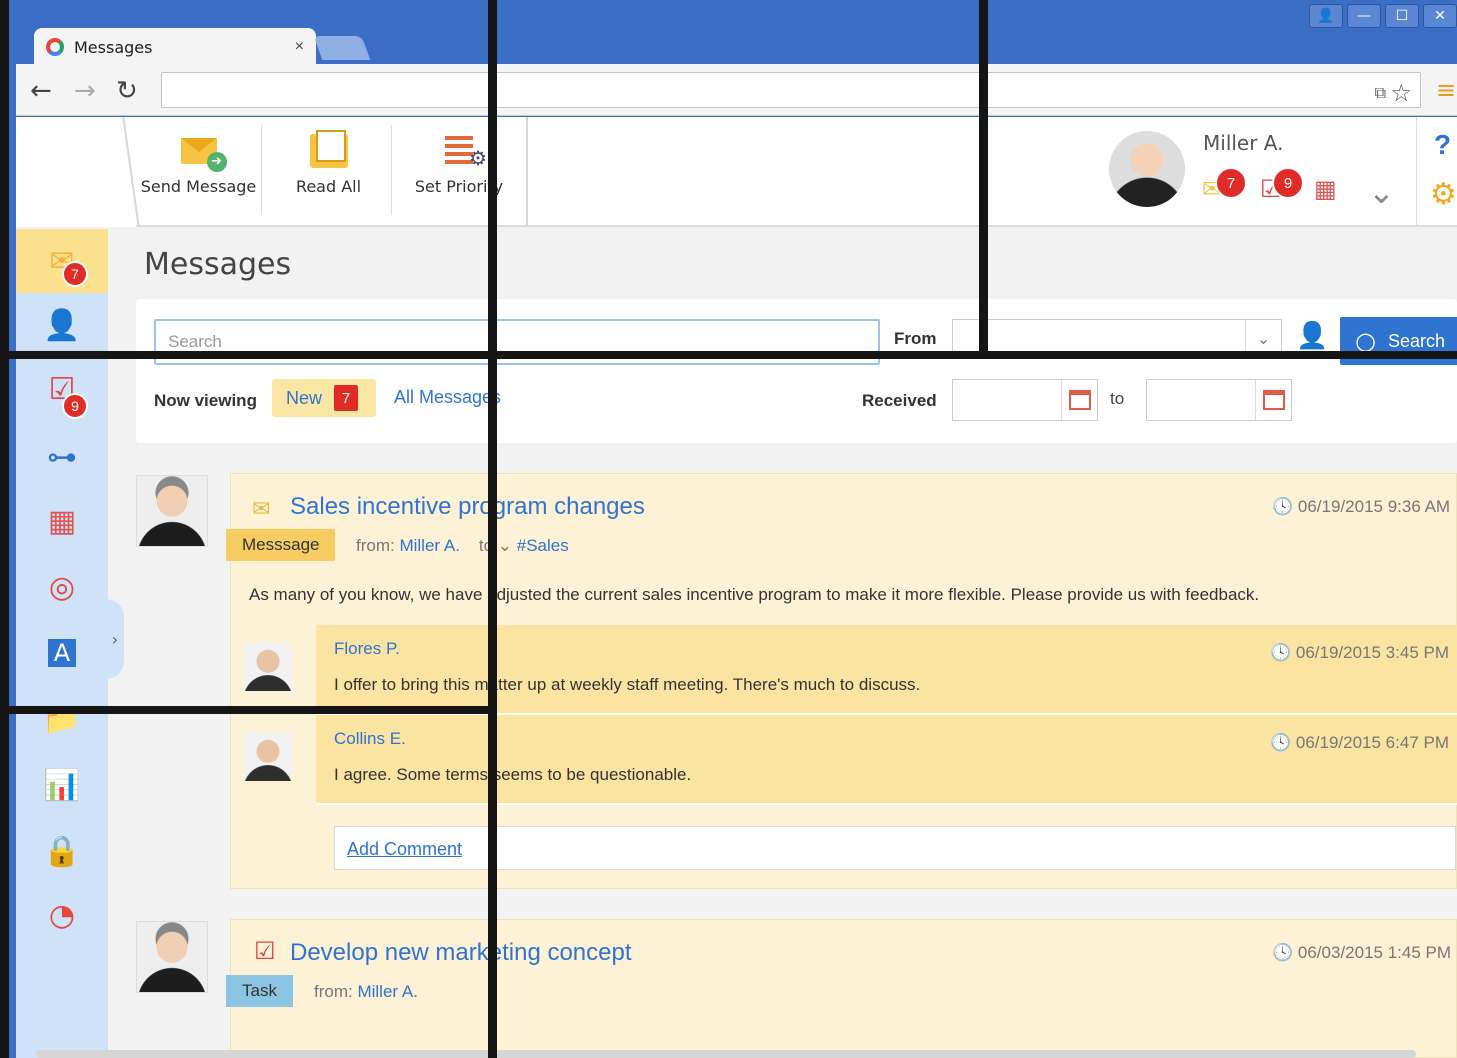 This screenshot has height=1058, width=1457. I want to click on filter-new-label: New, so click(304, 397).